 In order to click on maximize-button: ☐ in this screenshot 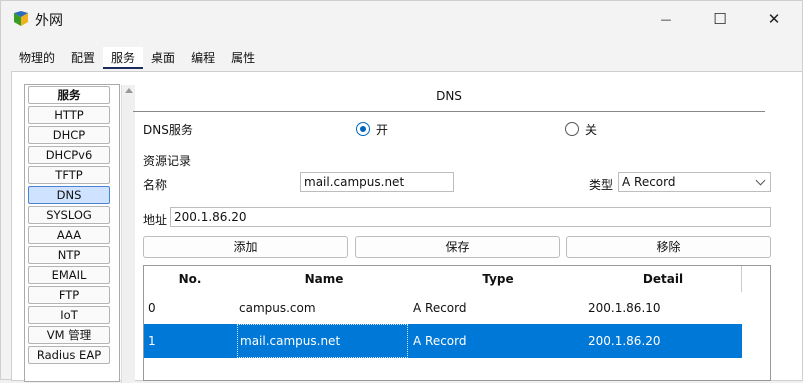, I will do `click(720, 19)`.